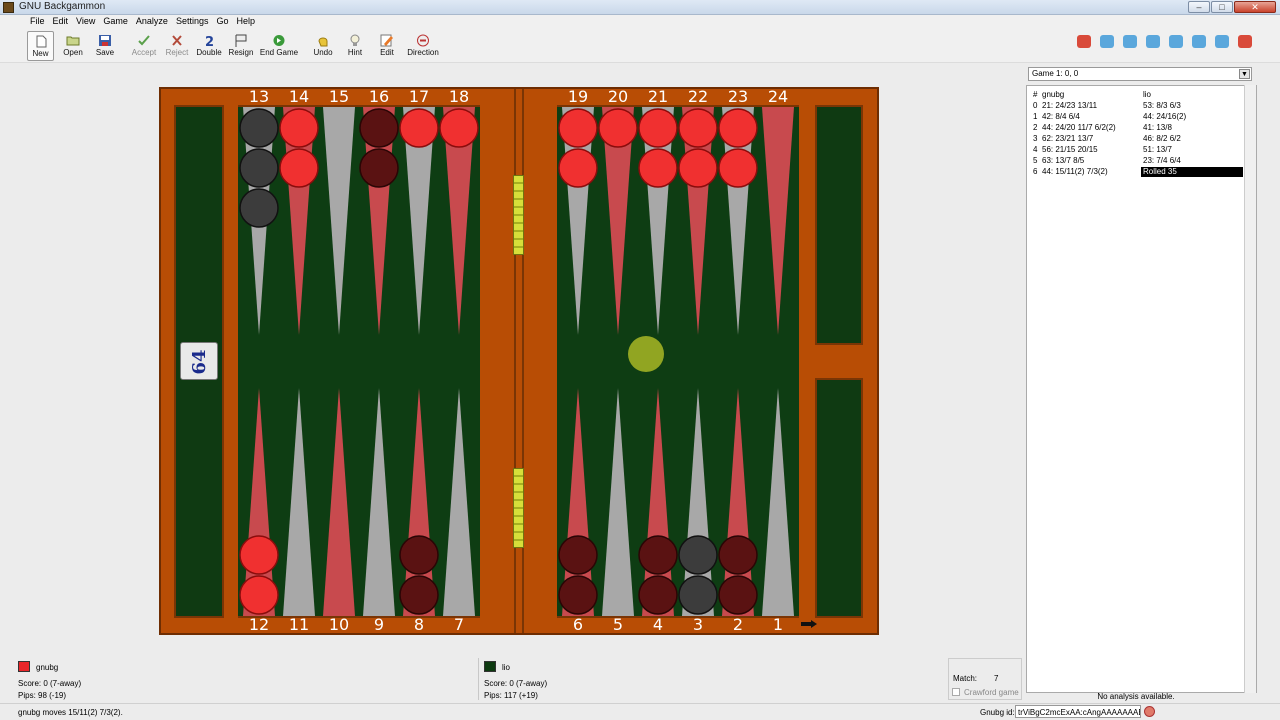 The height and width of the screenshot is (720, 1280). I want to click on point-number: 17, so click(419, 96).